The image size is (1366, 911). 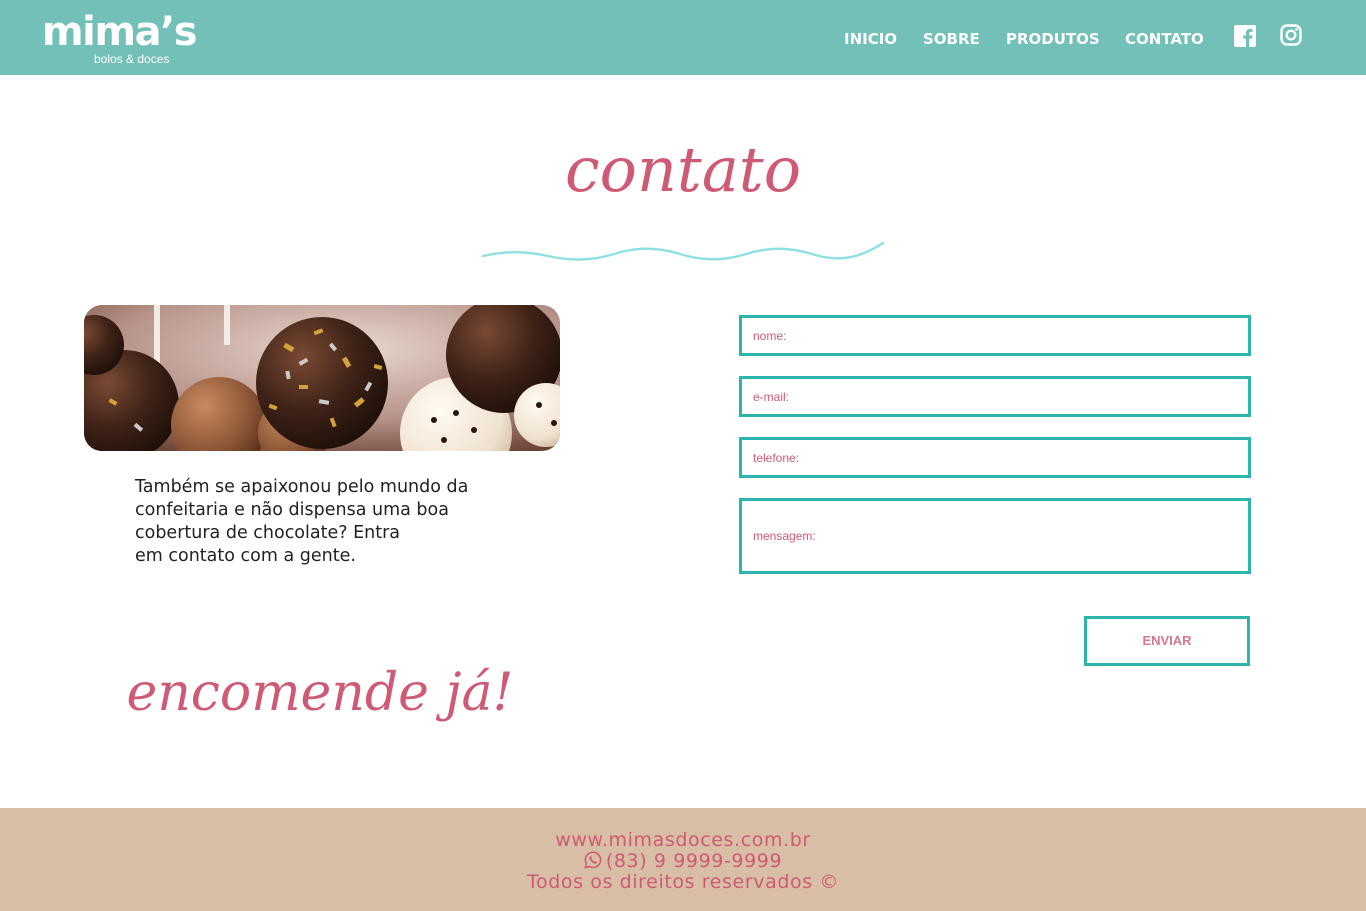 What do you see at coordinates (302, 487) in the screenshot?
I see `intro-line: Também se apaixonou pelo mundo da` at bounding box center [302, 487].